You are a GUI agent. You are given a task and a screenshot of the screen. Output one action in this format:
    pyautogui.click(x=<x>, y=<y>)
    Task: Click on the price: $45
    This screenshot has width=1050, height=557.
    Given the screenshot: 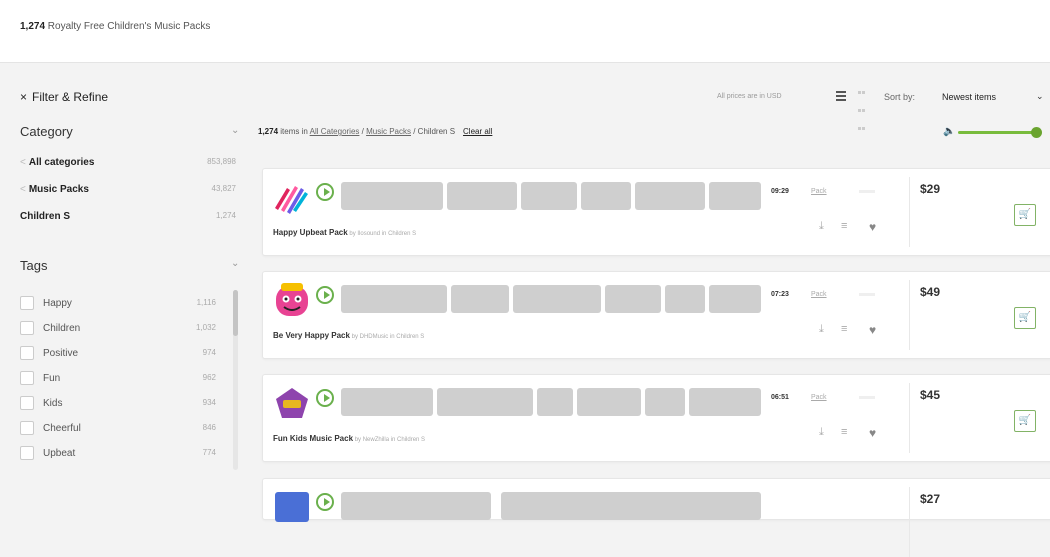 What is the action you would take?
    pyautogui.click(x=930, y=395)
    